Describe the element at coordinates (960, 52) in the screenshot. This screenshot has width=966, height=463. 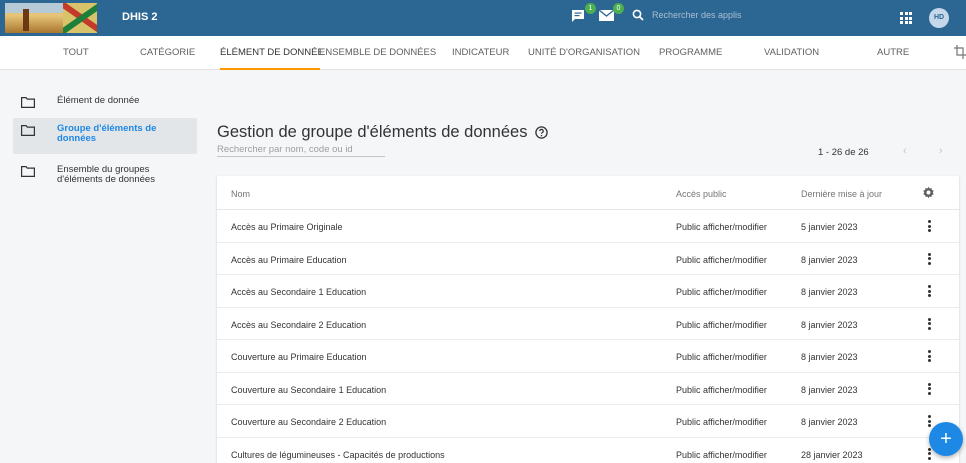
I see `crop-icon` at that location.